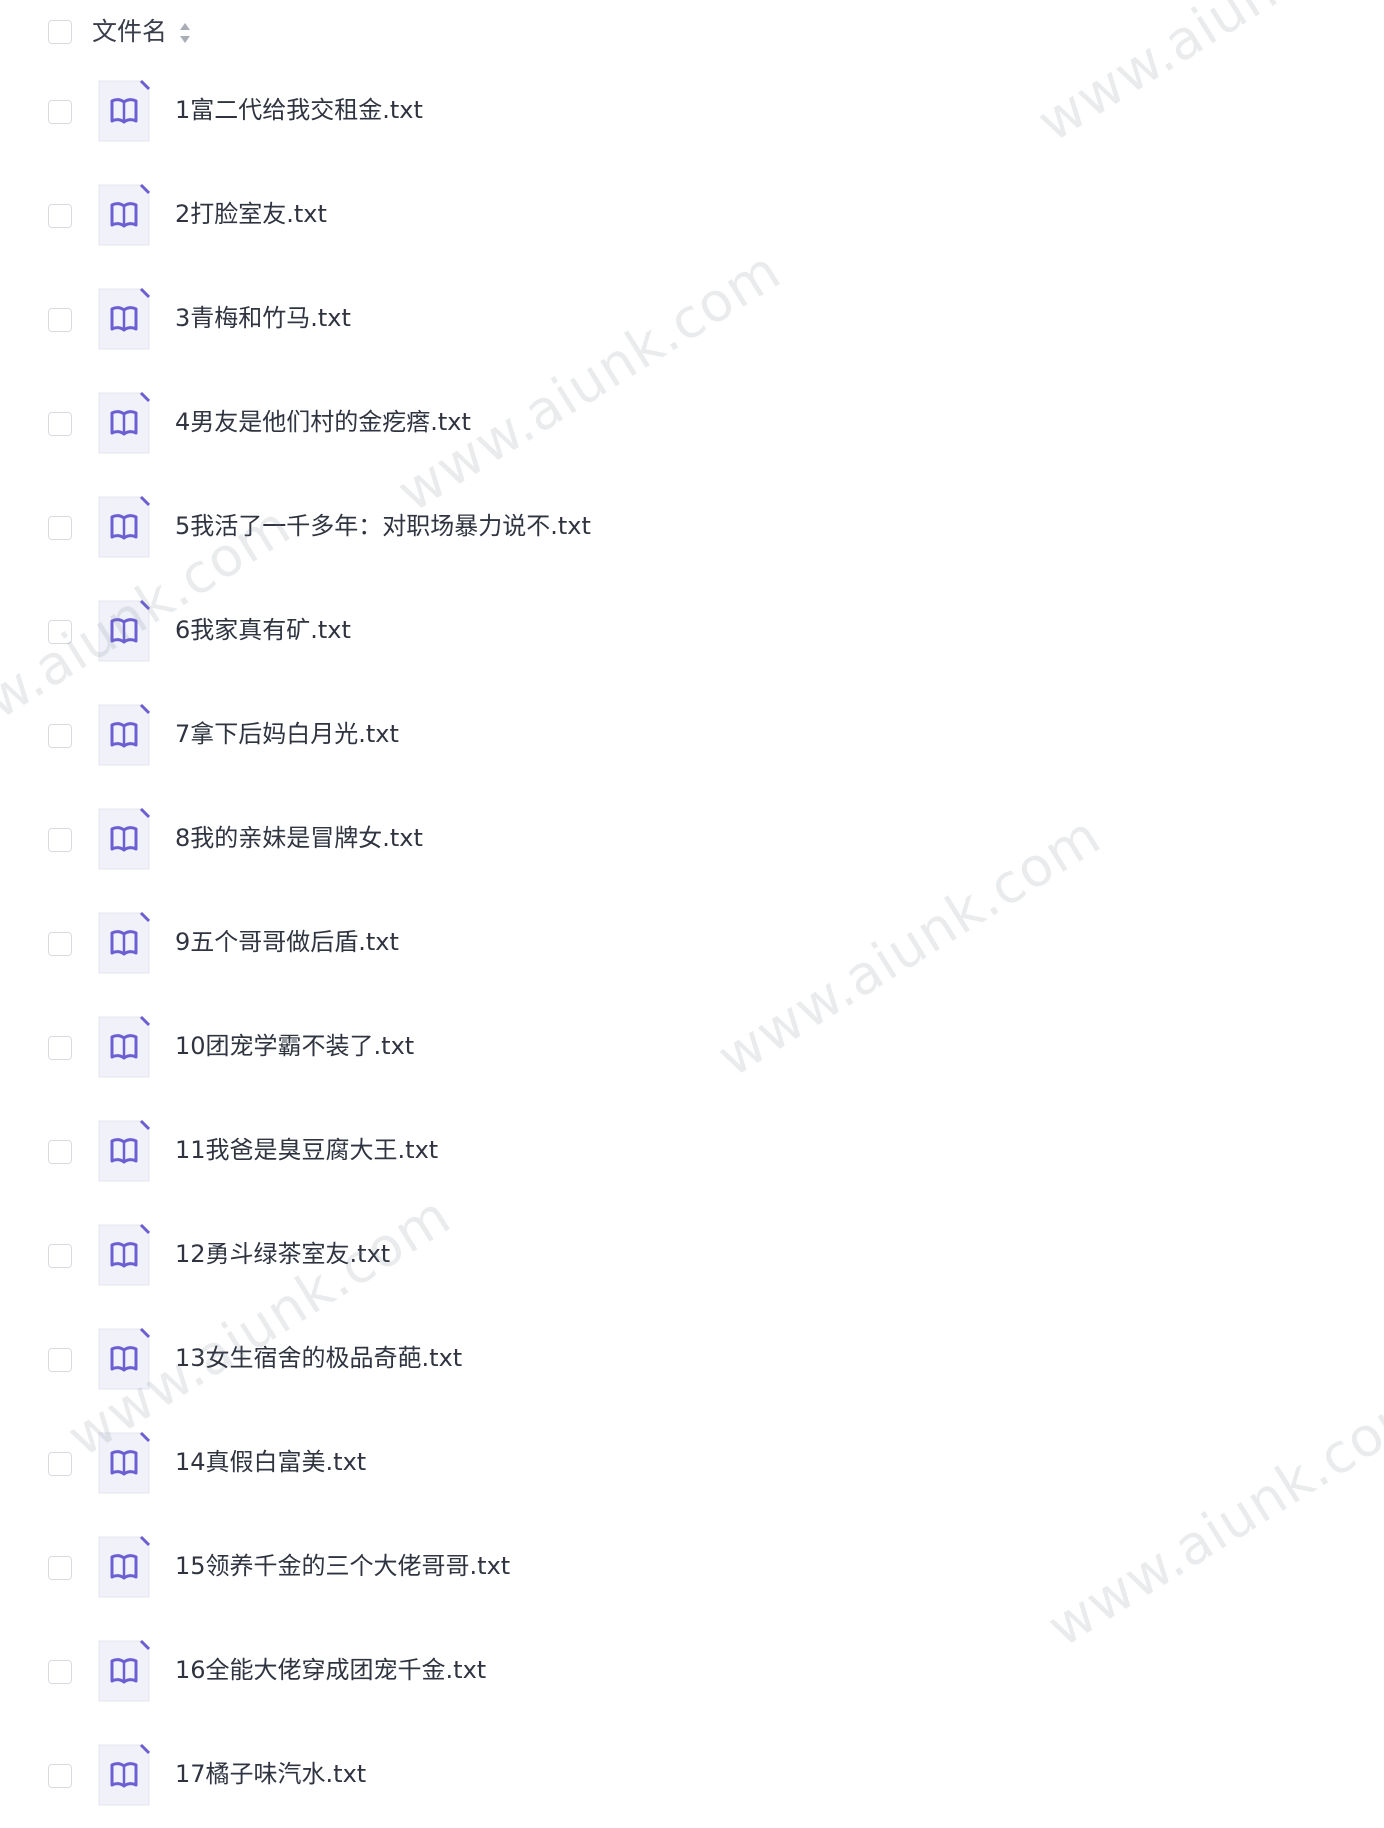  Describe the element at coordinates (692, 1256) in the screenshot. I see `file-row: 12勇斗绿茶室友.txt` at that location.